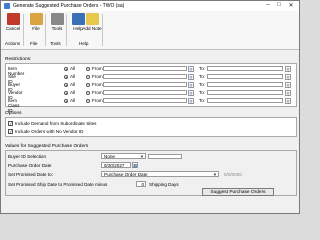  I want to click on options-heading: Options, so click(13, 113).